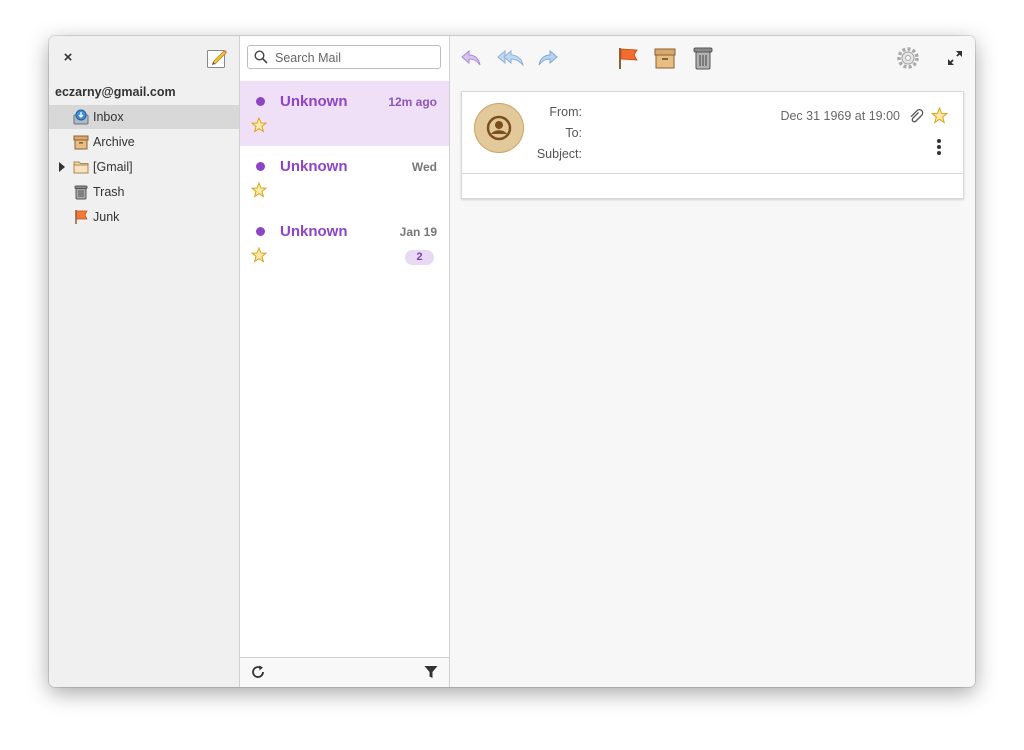 This screenshot has height=750, width=1024. Describe the element at coordinates (712, 145) in the screenshot. I see `message-header-card: From: To: Subject: Dec 31 1969 at 19:00` at that location.